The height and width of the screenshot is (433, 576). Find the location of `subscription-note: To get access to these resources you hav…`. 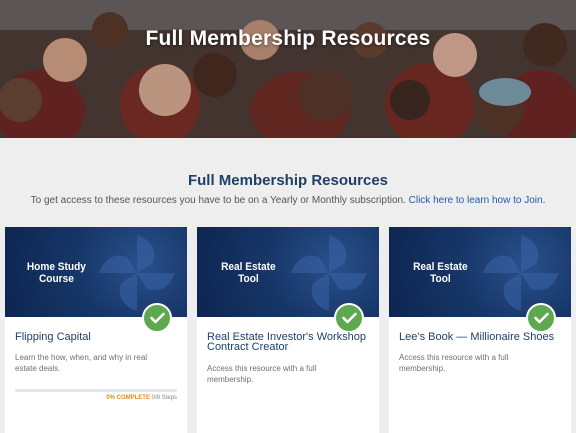

subscription-note: To get access to these resources you hav… is located at coordinates (218, 200).